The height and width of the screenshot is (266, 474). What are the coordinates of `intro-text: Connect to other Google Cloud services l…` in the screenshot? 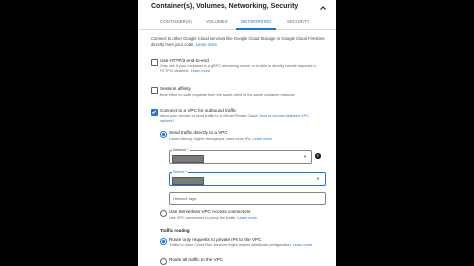 It's located at (238, 41).